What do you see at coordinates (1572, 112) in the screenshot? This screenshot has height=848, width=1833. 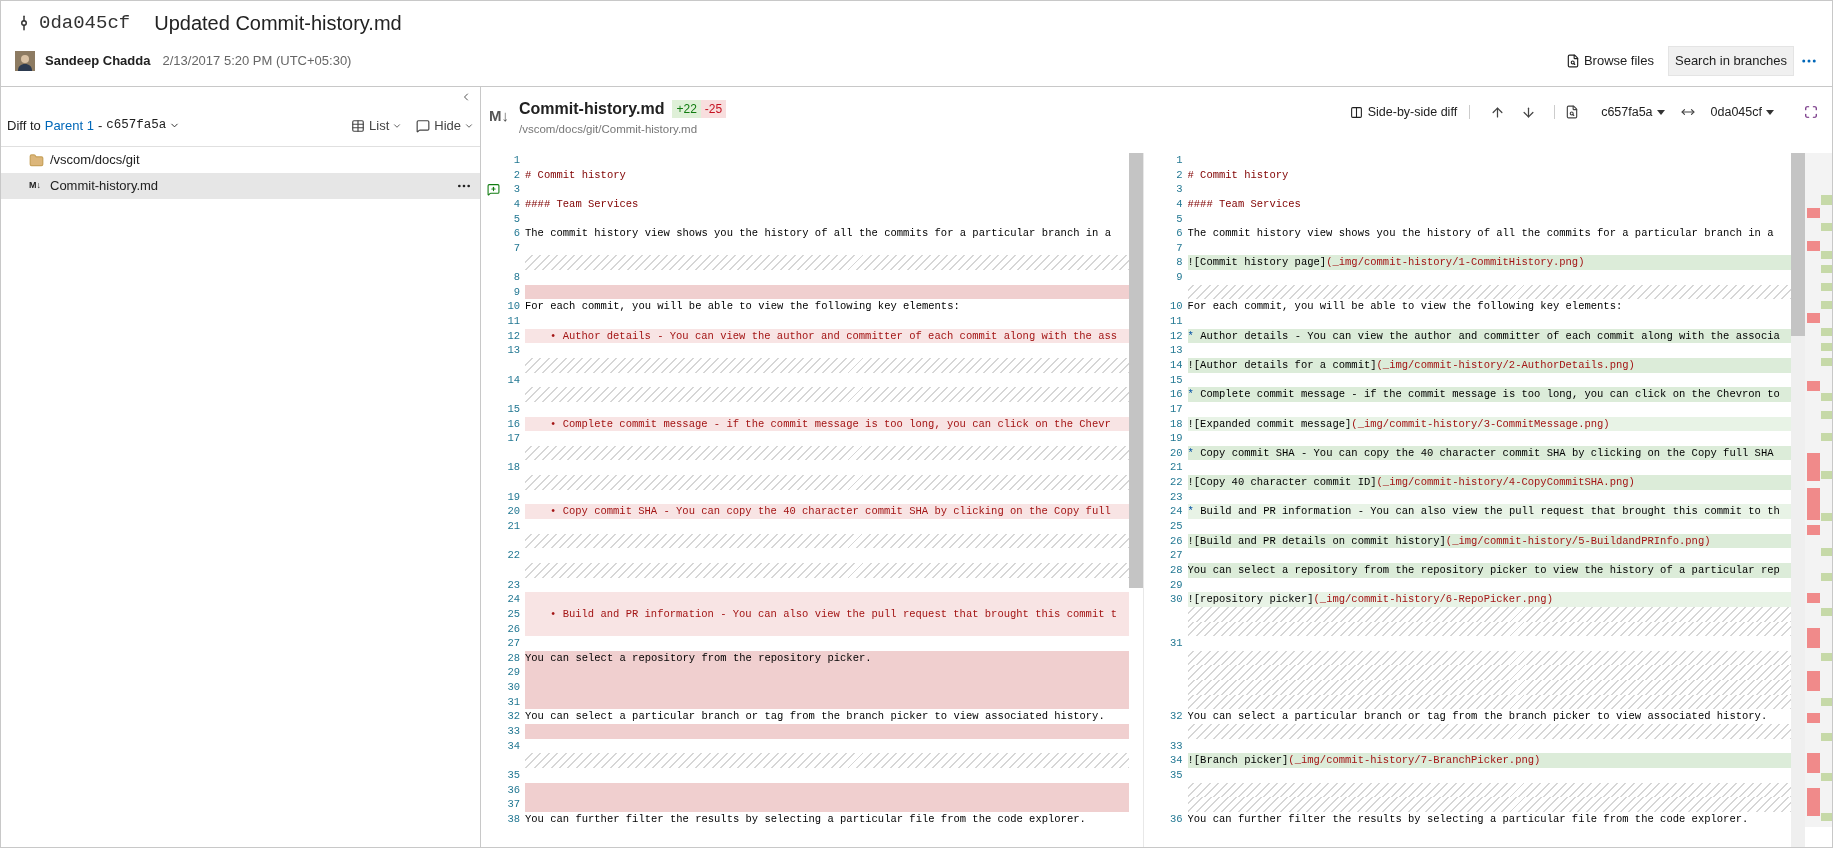 I see `file-search-icon` at bounding box center [1572, 112].